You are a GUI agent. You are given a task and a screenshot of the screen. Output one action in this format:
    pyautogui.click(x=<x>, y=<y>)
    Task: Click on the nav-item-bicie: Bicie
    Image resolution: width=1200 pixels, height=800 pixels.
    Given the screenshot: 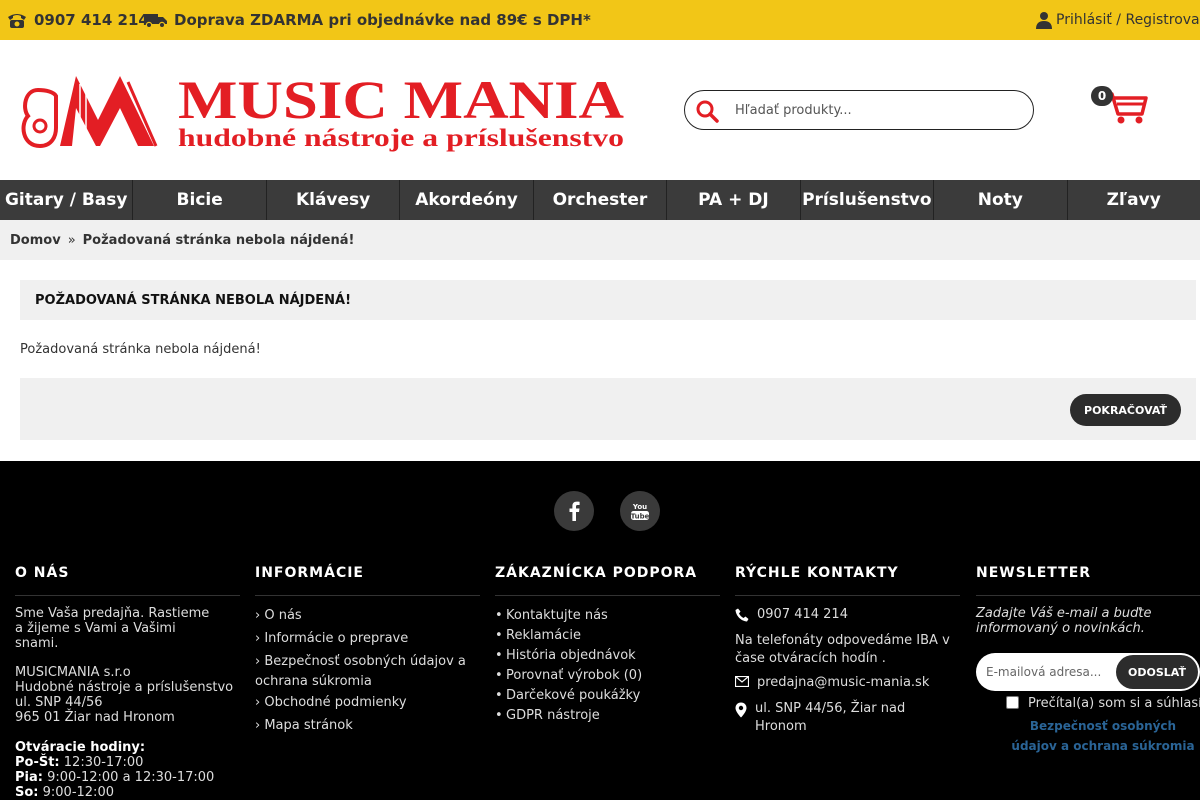 What is the action you would take?
    pyautogui.click(x=200, y=200)
    